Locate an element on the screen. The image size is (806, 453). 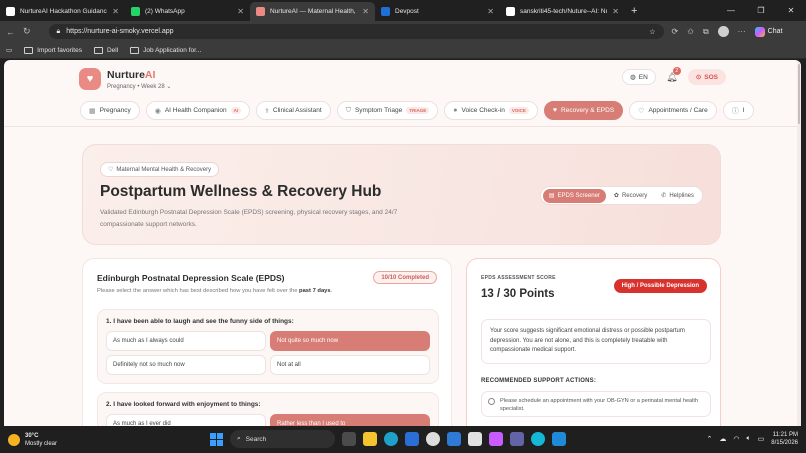
info-icon: ⓘ is located at coordinates (735, 111).